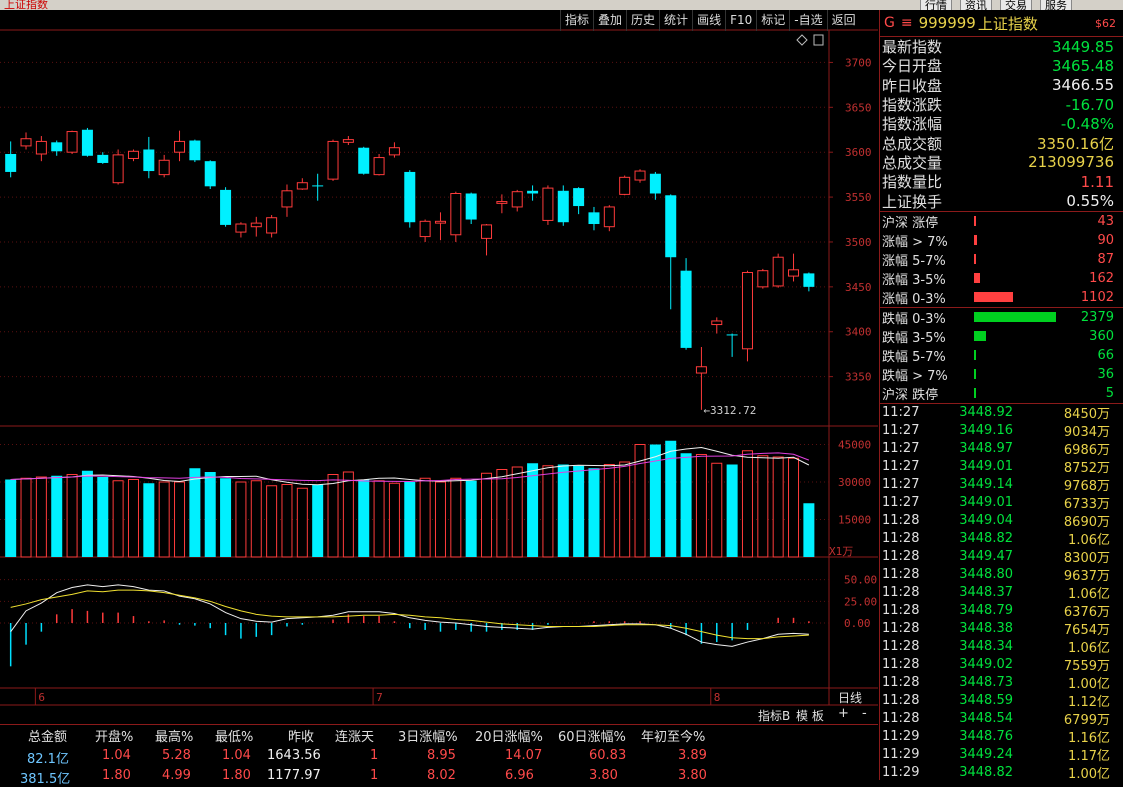 The height and width of the screenshot is (787, 1123). Describe the element at coordinates (1056, 5) in the screenshot. I see `titlebar-button: 服务` at that location.